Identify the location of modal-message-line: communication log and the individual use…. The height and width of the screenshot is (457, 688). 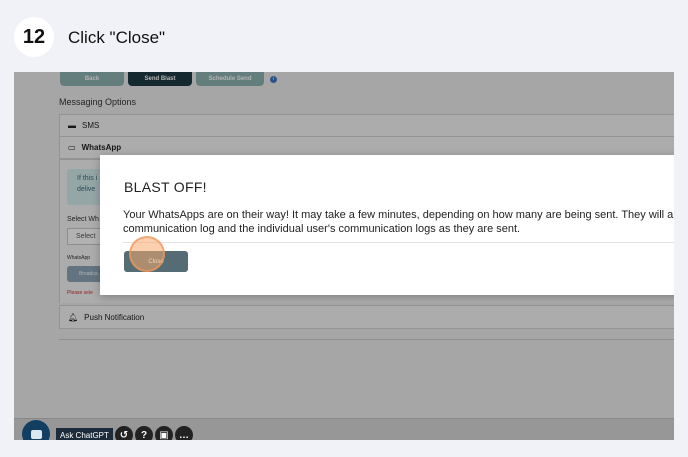
(322, 229).